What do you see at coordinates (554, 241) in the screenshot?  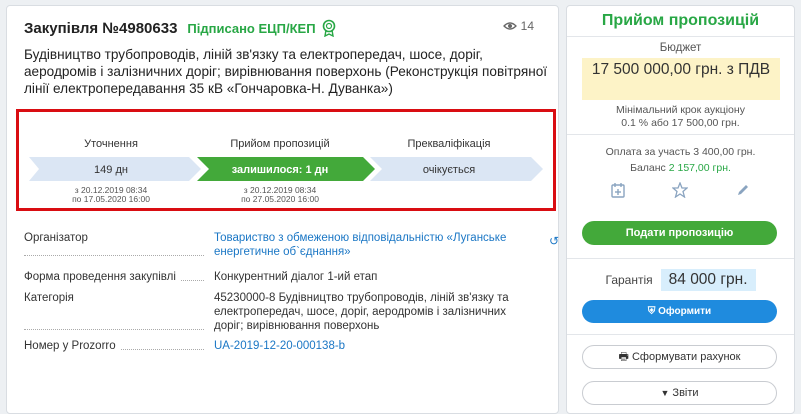 I see `history-icon: ↺` at bounding box center [554, 241].